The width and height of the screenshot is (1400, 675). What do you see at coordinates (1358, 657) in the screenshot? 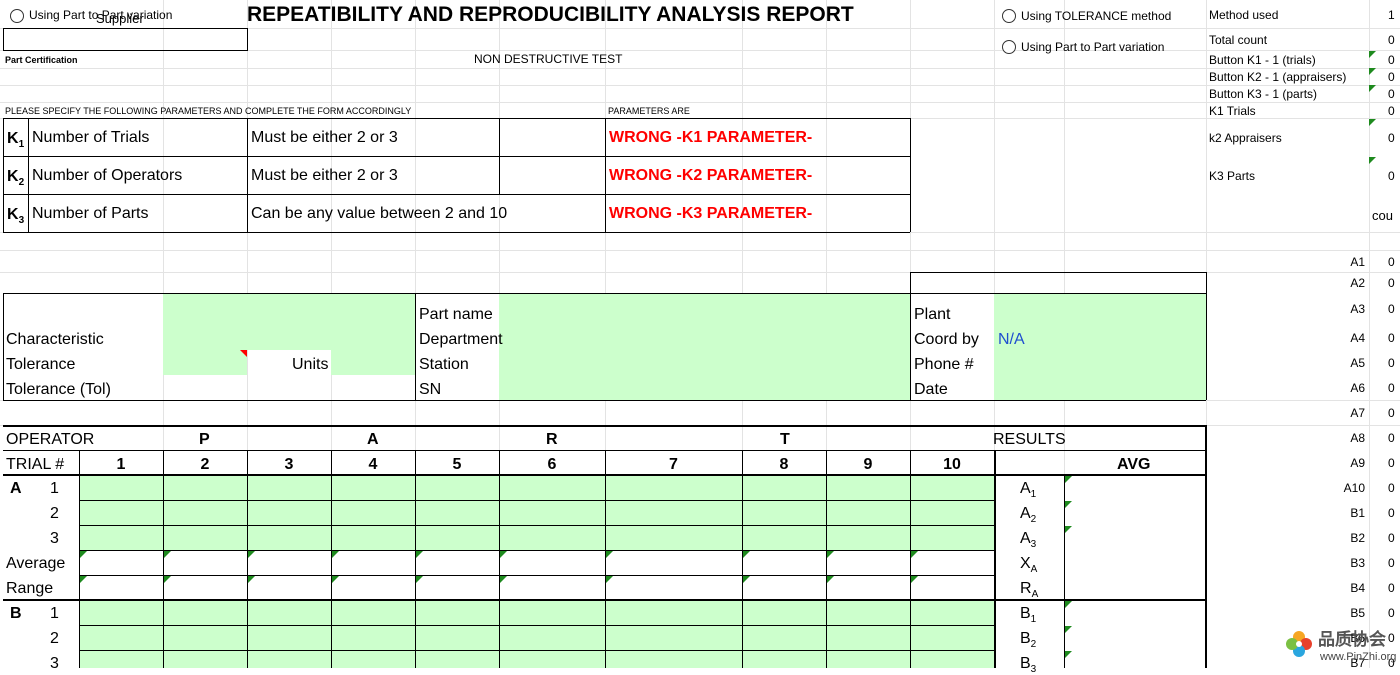
I see `watermark-url: www.PinZhi.org` at bounding box center [1358, 657].